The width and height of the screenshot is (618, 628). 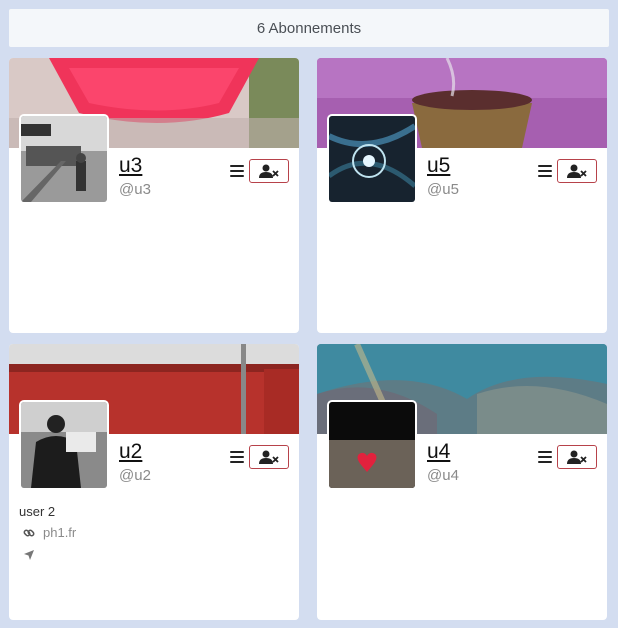 What do you see at coordinates (130, 452) in the screenshot?
I see `username-link: u2` at bounding box center [130, 452].